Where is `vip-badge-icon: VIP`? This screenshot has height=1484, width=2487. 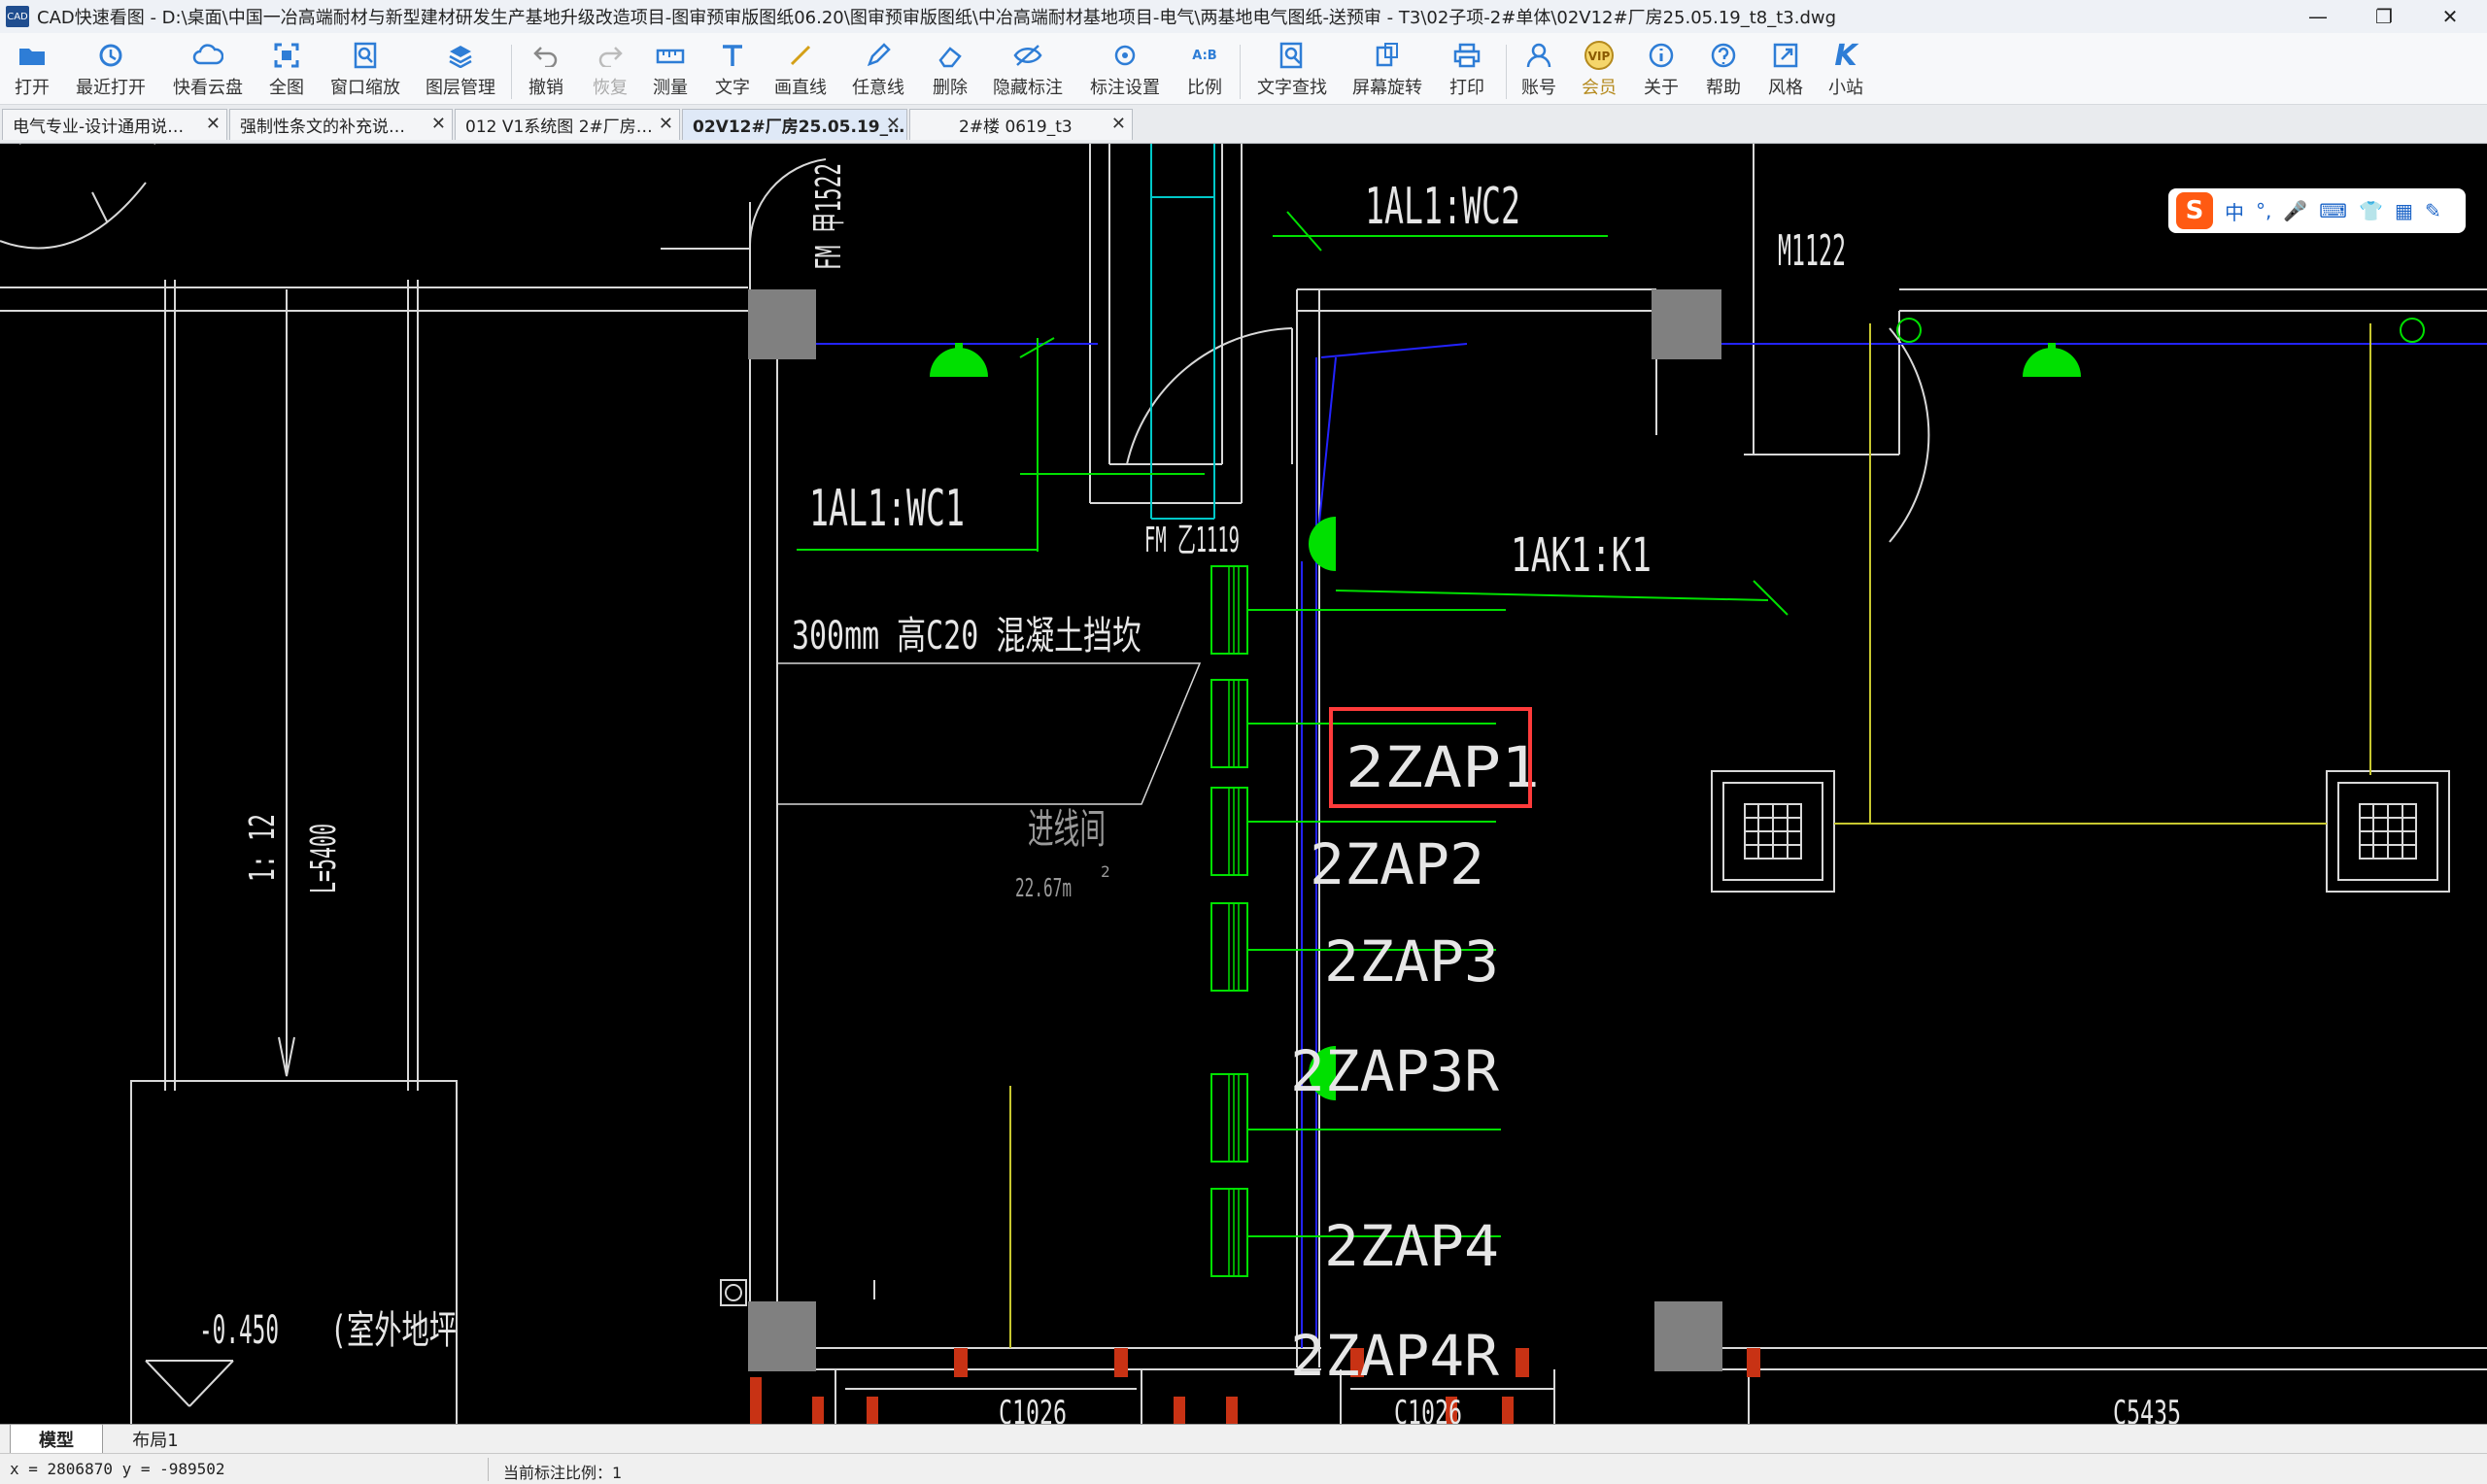 vip-badge-icon: VIP is located at coordinates (1599, 55).